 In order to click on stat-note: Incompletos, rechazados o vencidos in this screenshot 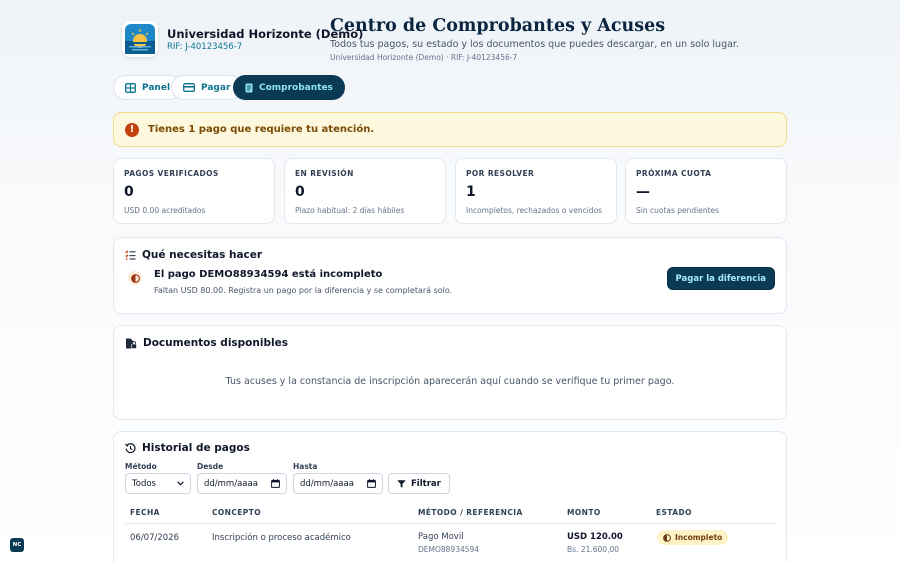, I will do `click(534, 210)`.